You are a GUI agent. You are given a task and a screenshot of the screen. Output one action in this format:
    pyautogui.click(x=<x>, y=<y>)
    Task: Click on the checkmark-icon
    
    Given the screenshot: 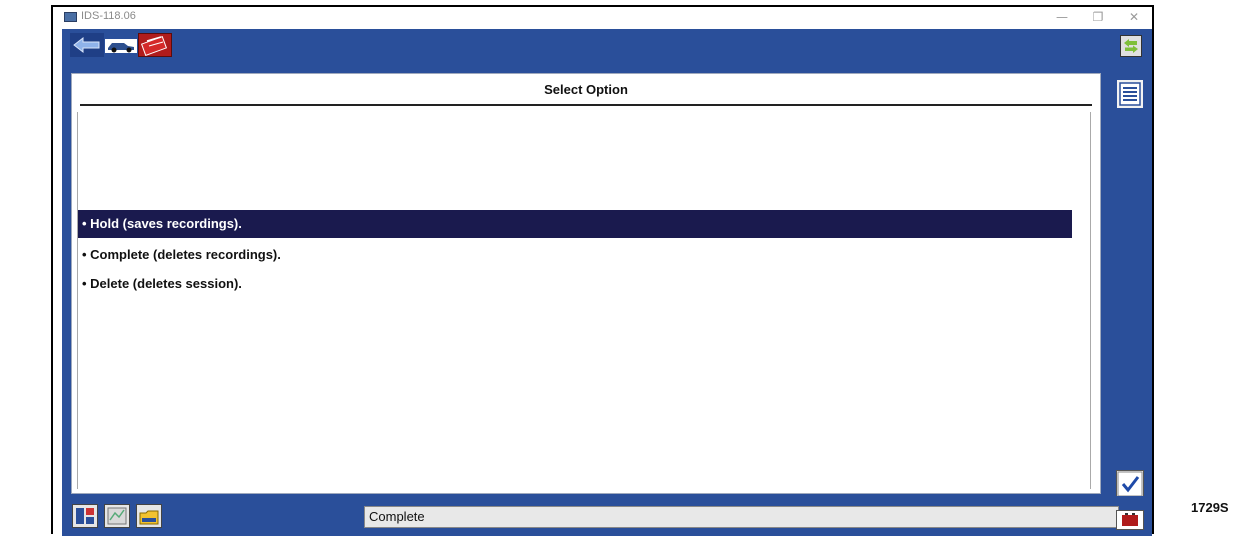 What is the action you would take?
    pyautogui.click(x=1130, y=484)
    